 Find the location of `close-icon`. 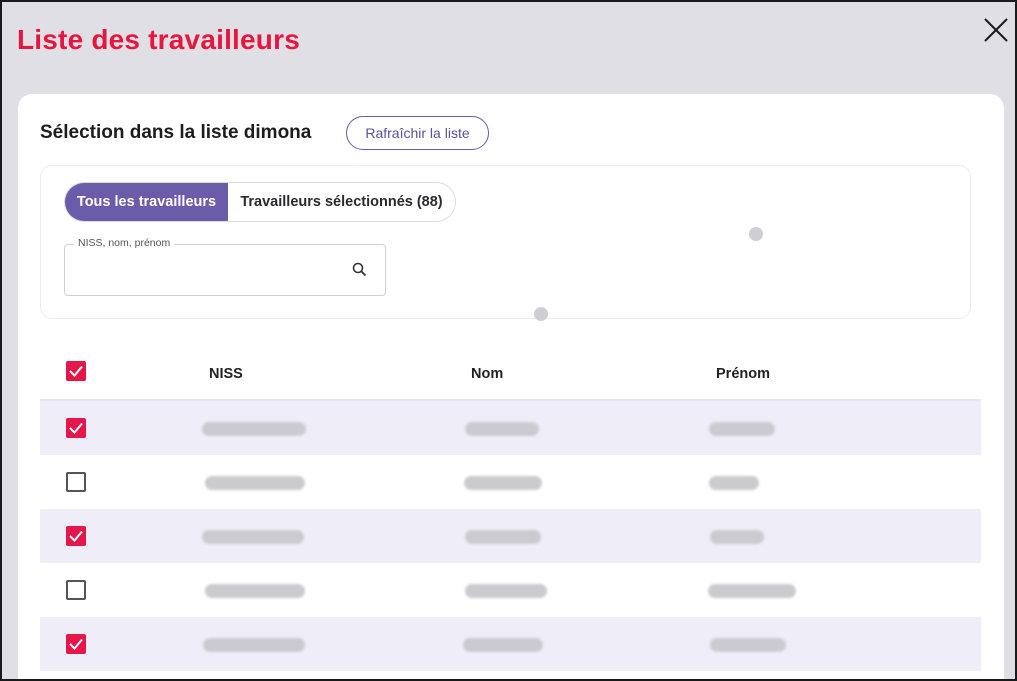

close-icon is located at coordinates (996, 30).